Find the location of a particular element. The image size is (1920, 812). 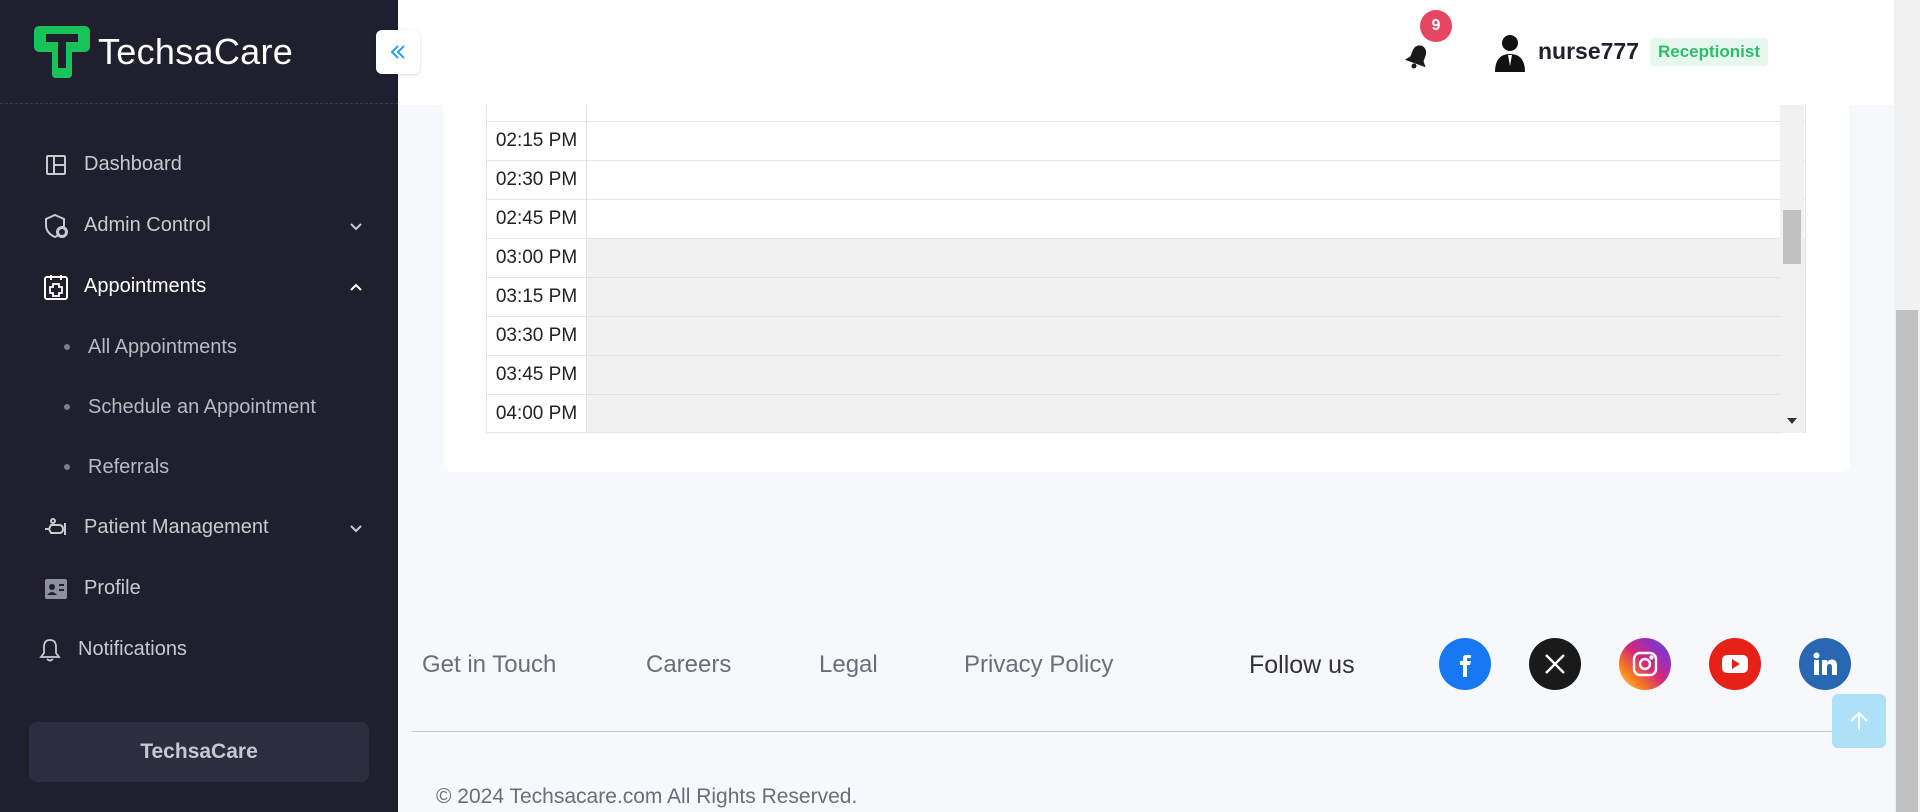

footer-link-privacy-policy: Privacy Policy is located at coordinates (1038, 665).